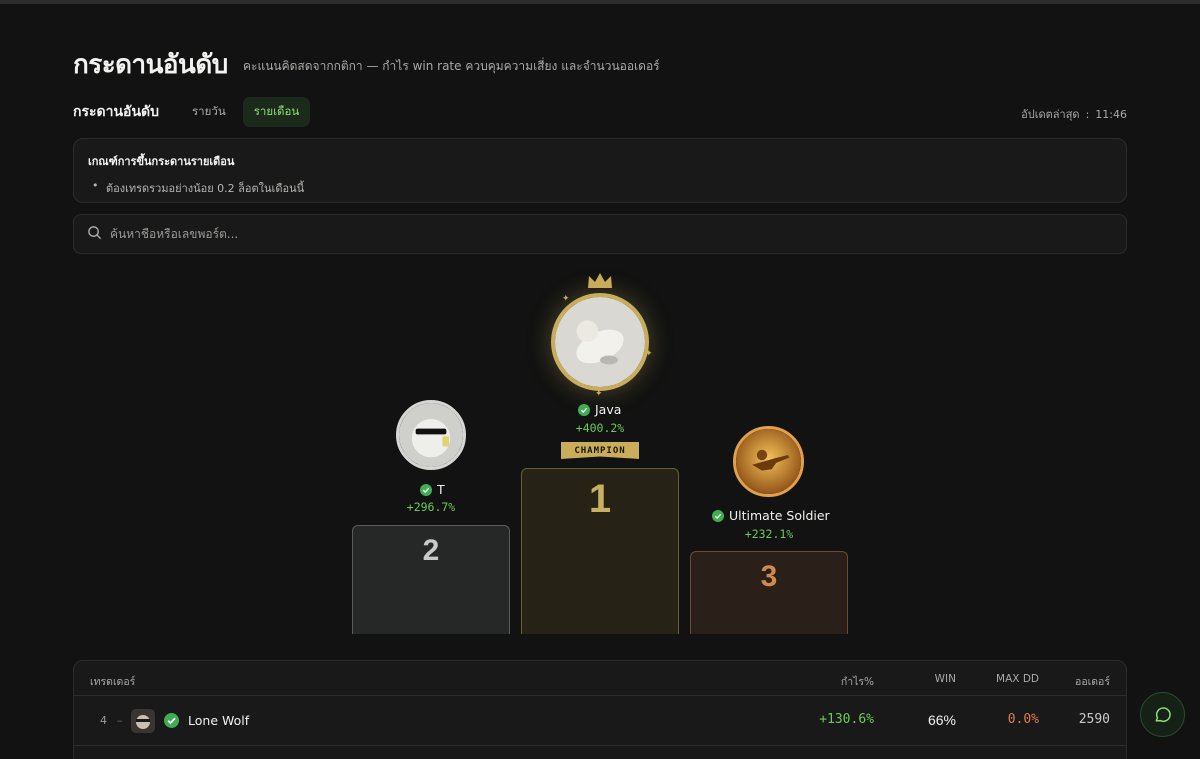  Describe the element at coordinates (600, 342) in the screenshot. I see `avatar-first-place` at that location.